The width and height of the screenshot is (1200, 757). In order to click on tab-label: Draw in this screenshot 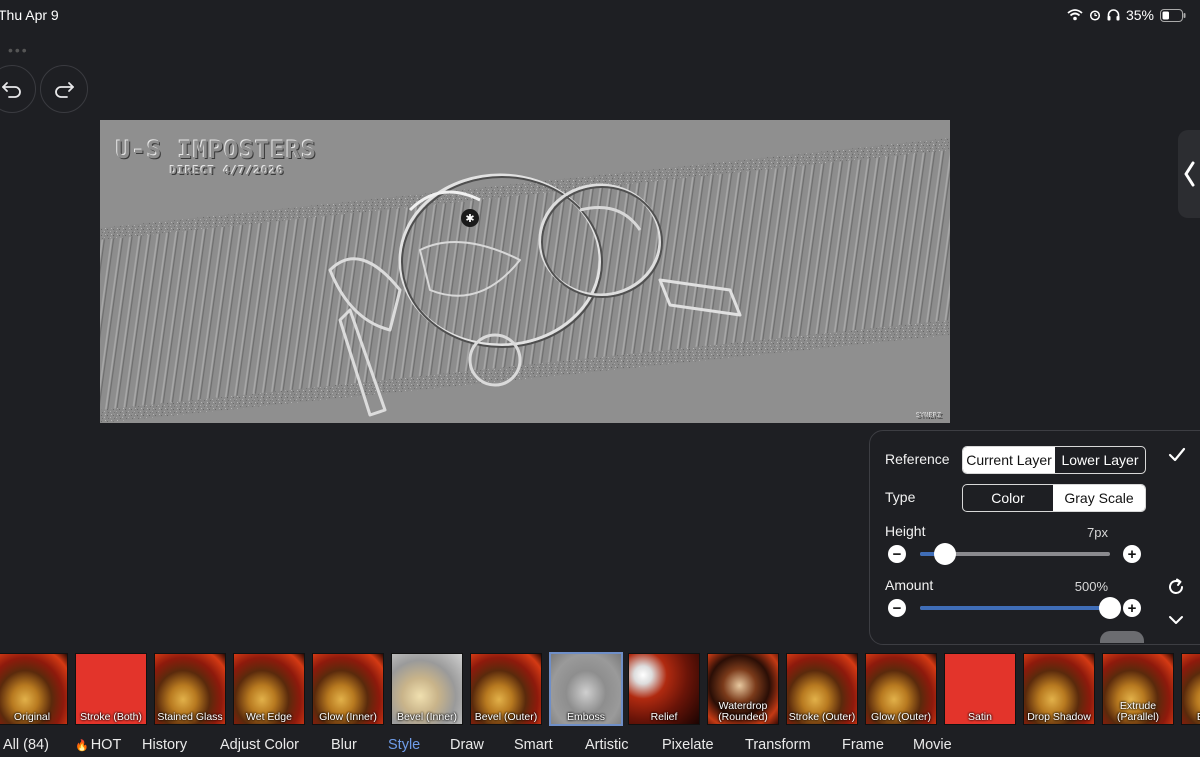, I will do `click(467, 745)`.